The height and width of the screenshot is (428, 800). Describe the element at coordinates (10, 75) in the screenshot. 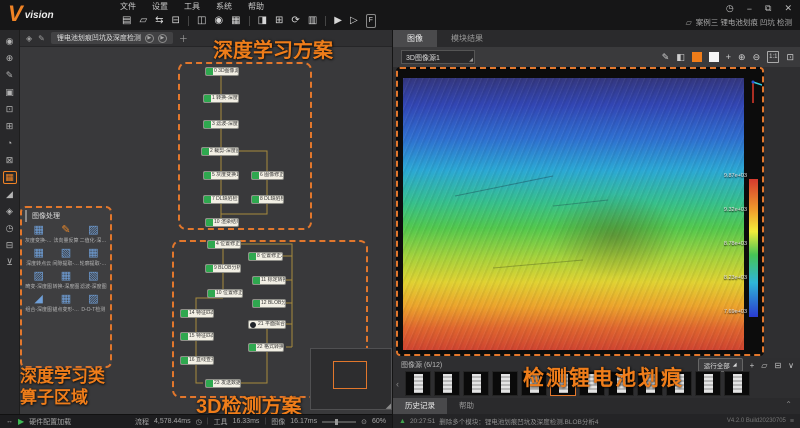

I see `image-edit-icon: ✎` at that location.